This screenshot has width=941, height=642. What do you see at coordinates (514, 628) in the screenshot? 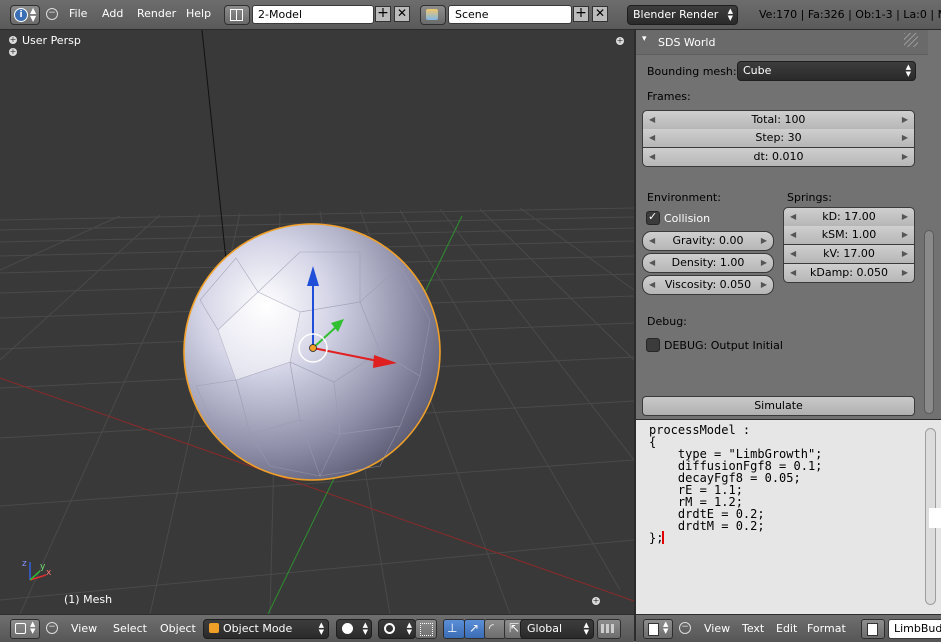
I see `scale-icon: ⇱` at bounding box center [514, 628].